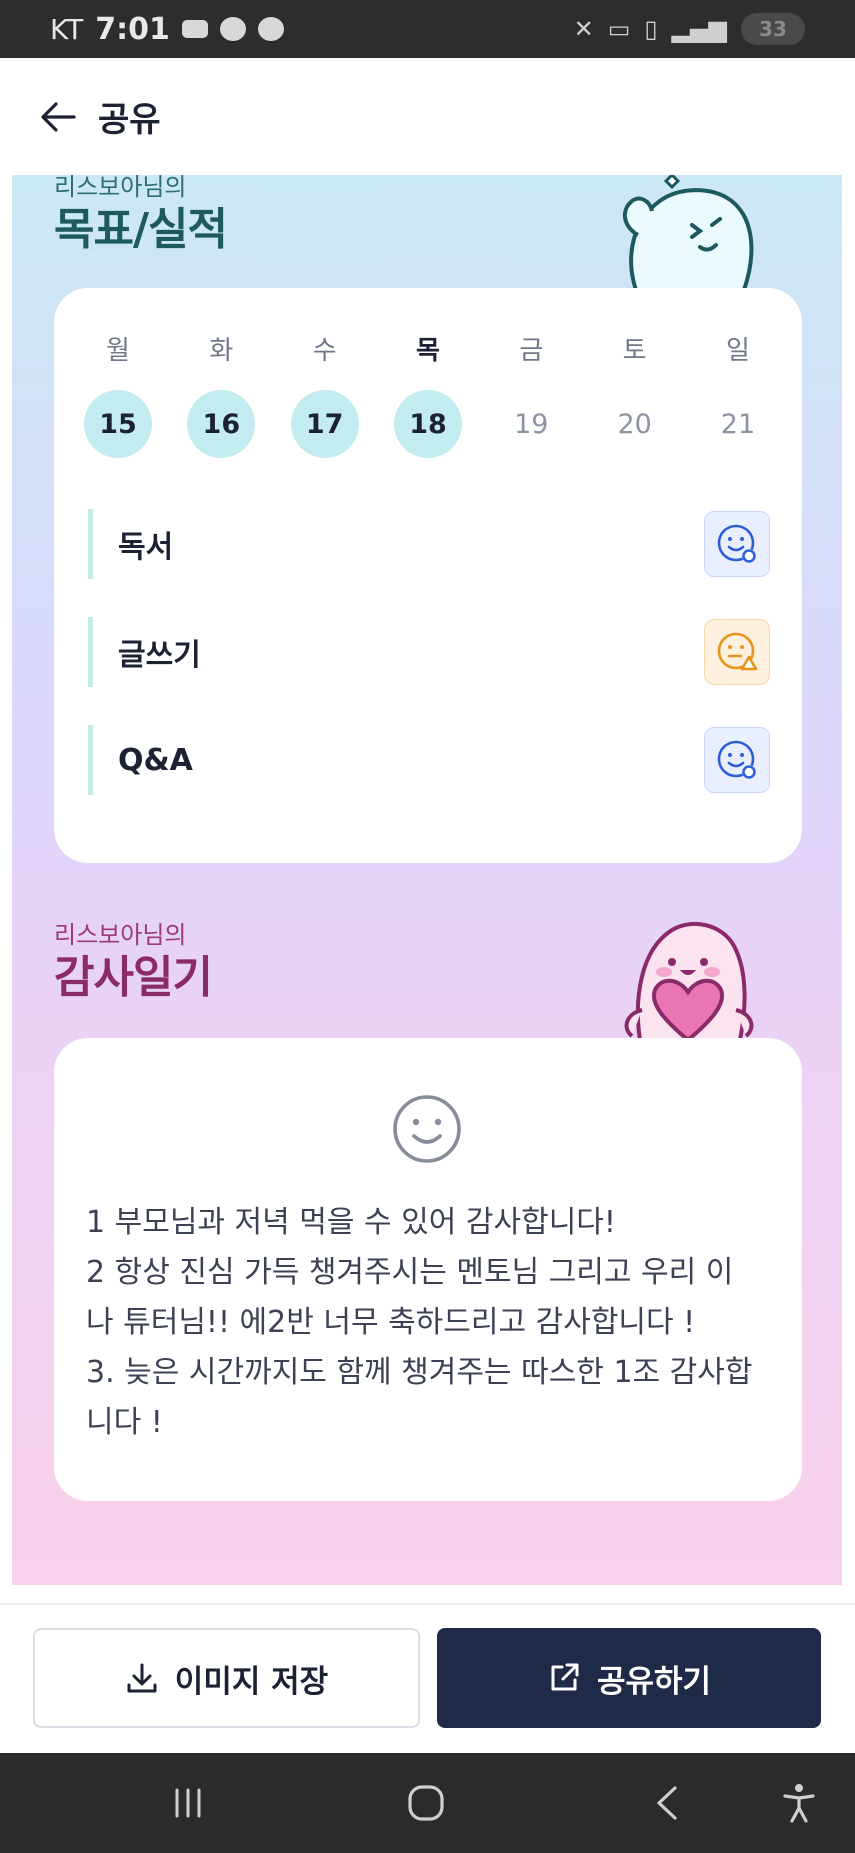 The height and width of the screenshot is (1853, 855). What do you see at coordinates (531, 424) in the screenshot?
I see `date-circle: 19` at bounding box center [531, 424].